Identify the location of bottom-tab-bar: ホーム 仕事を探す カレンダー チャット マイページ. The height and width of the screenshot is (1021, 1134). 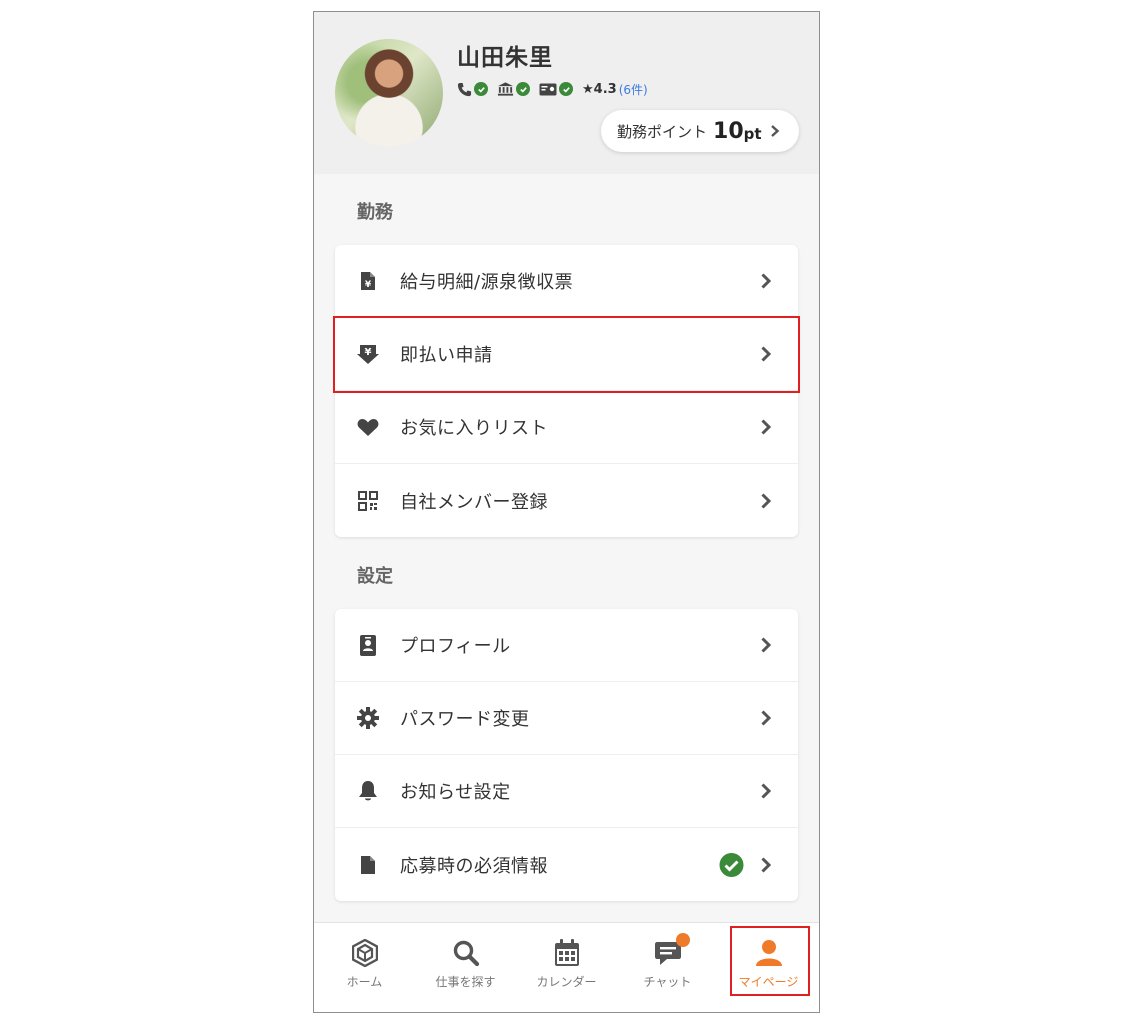
(566, 967).